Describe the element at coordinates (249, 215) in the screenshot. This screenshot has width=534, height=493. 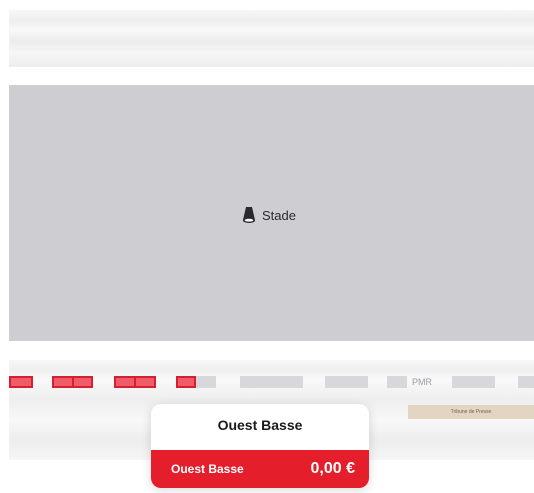
I see `lamp-icon` at that location.